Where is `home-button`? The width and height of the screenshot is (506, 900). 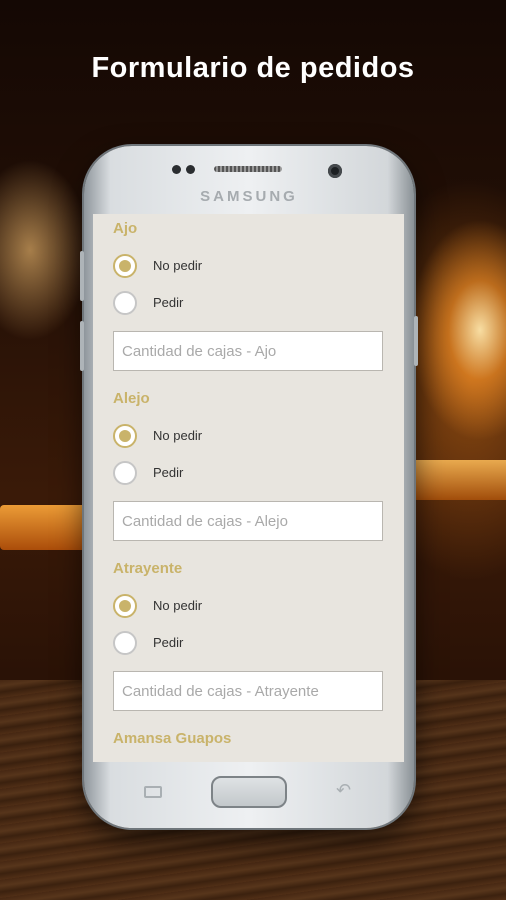 home-button is located at coordinates (249, 792).